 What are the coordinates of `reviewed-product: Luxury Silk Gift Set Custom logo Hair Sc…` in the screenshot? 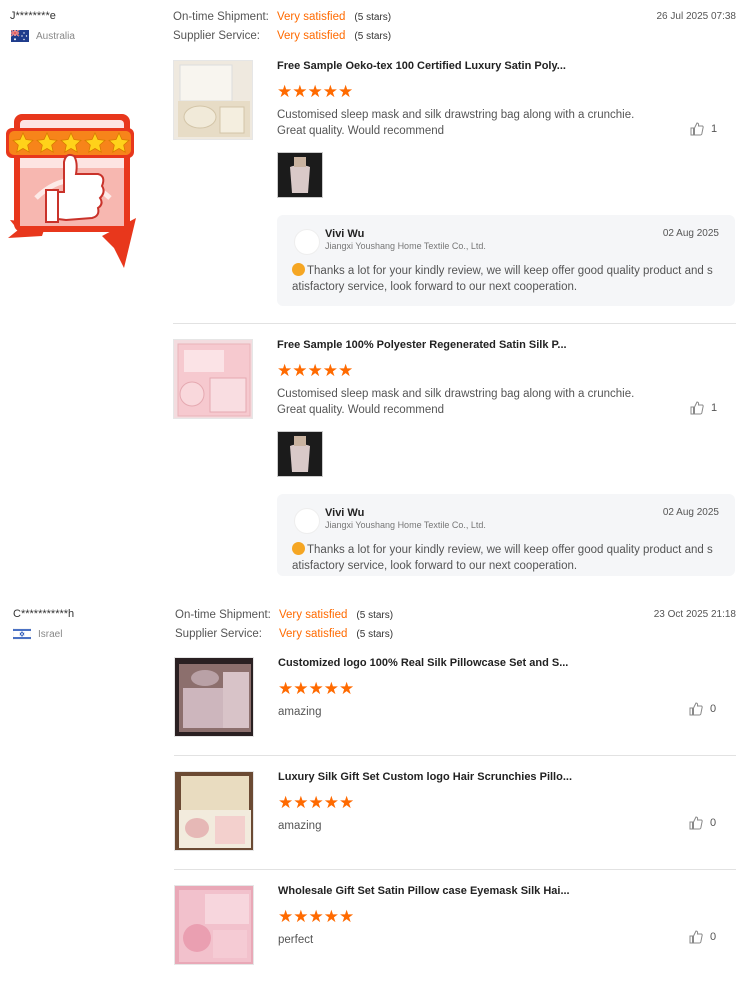 It's located at (455, 813).